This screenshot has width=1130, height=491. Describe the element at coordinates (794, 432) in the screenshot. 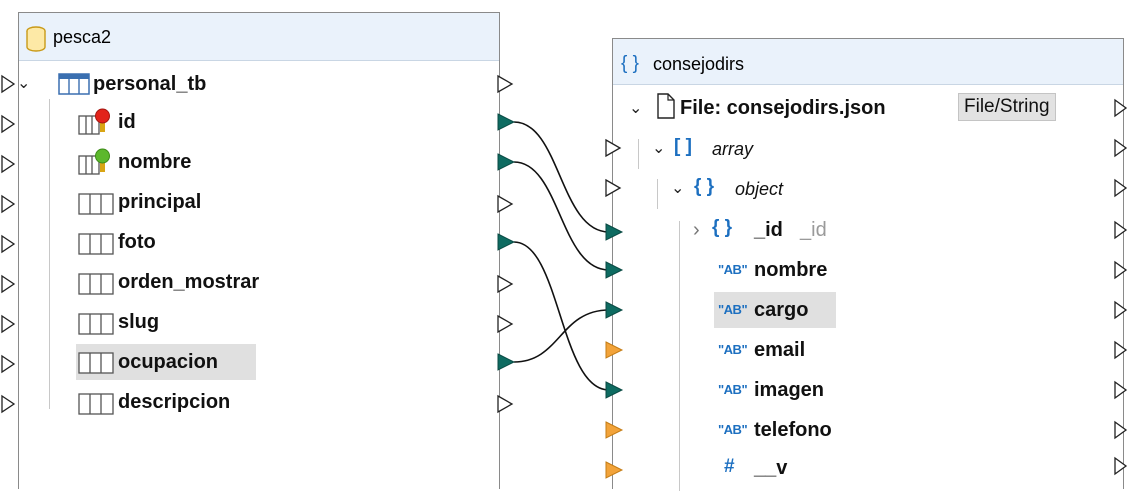

I see `target-field-telefono: "AB" telefono` at that location.